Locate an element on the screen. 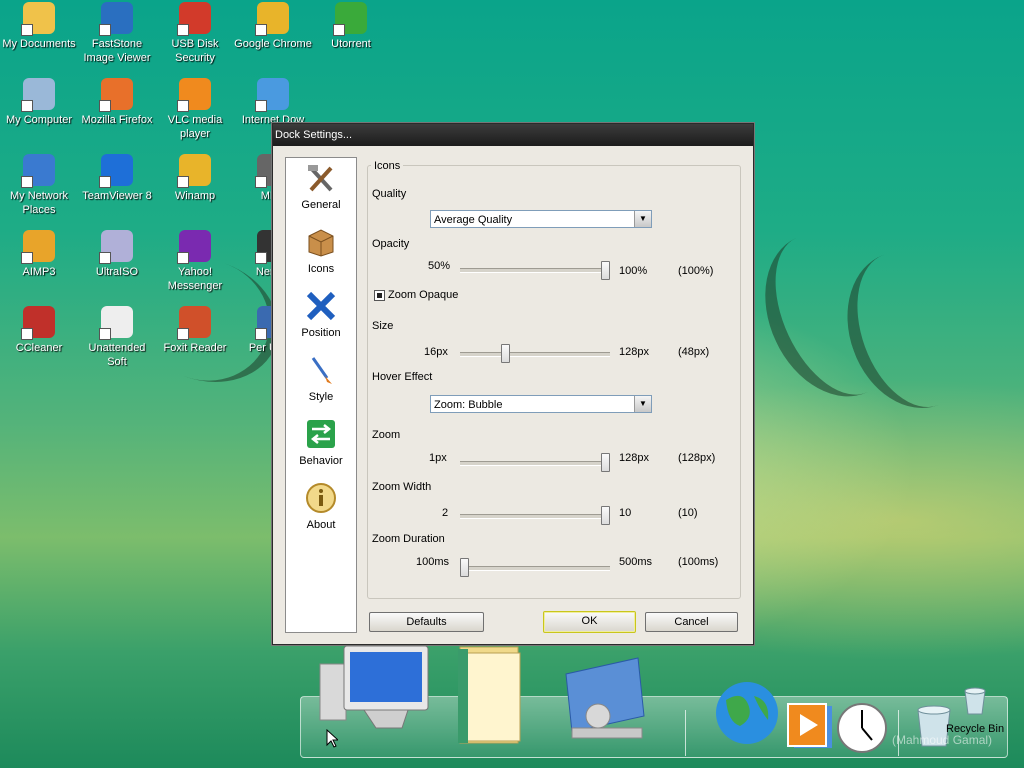 This screenshot has height=768, width=1024. quality-select: Average Quality ▼ is located at coordinates (541, 219).